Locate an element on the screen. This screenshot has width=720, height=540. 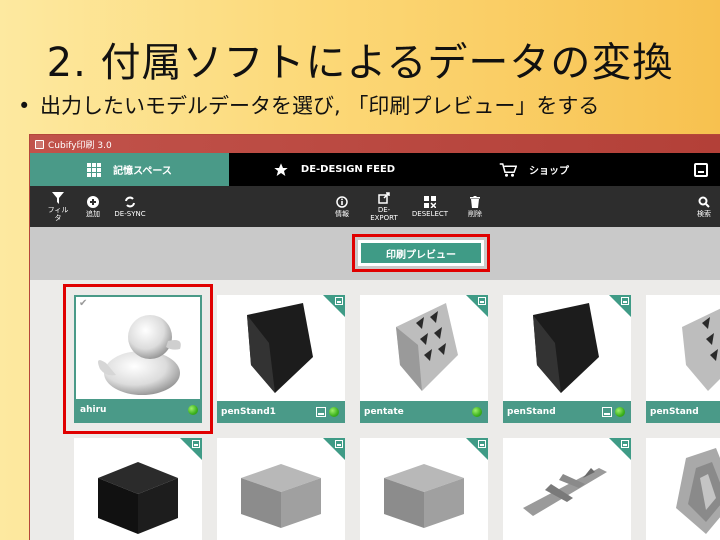
trash-icon is located at coordinates (475, 202).